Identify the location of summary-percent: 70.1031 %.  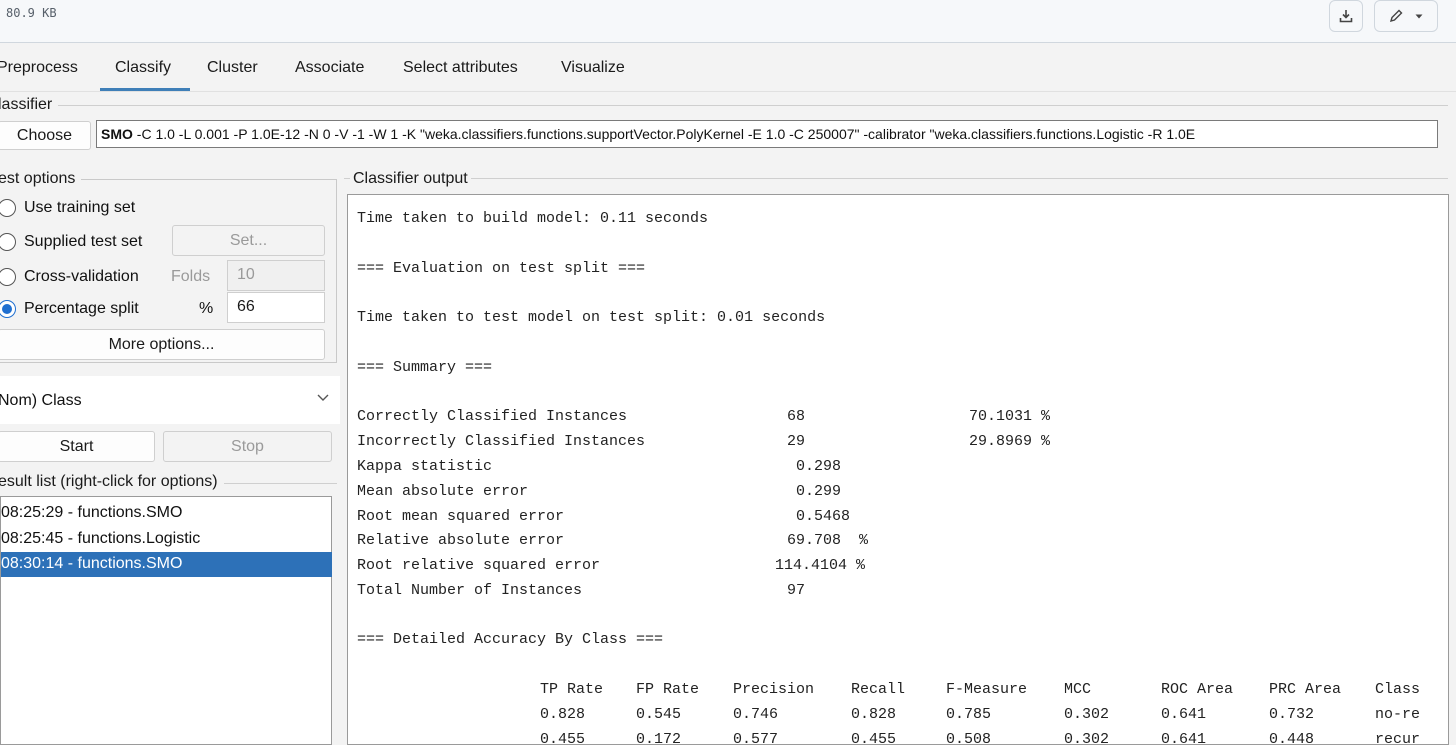
(1010, 416).